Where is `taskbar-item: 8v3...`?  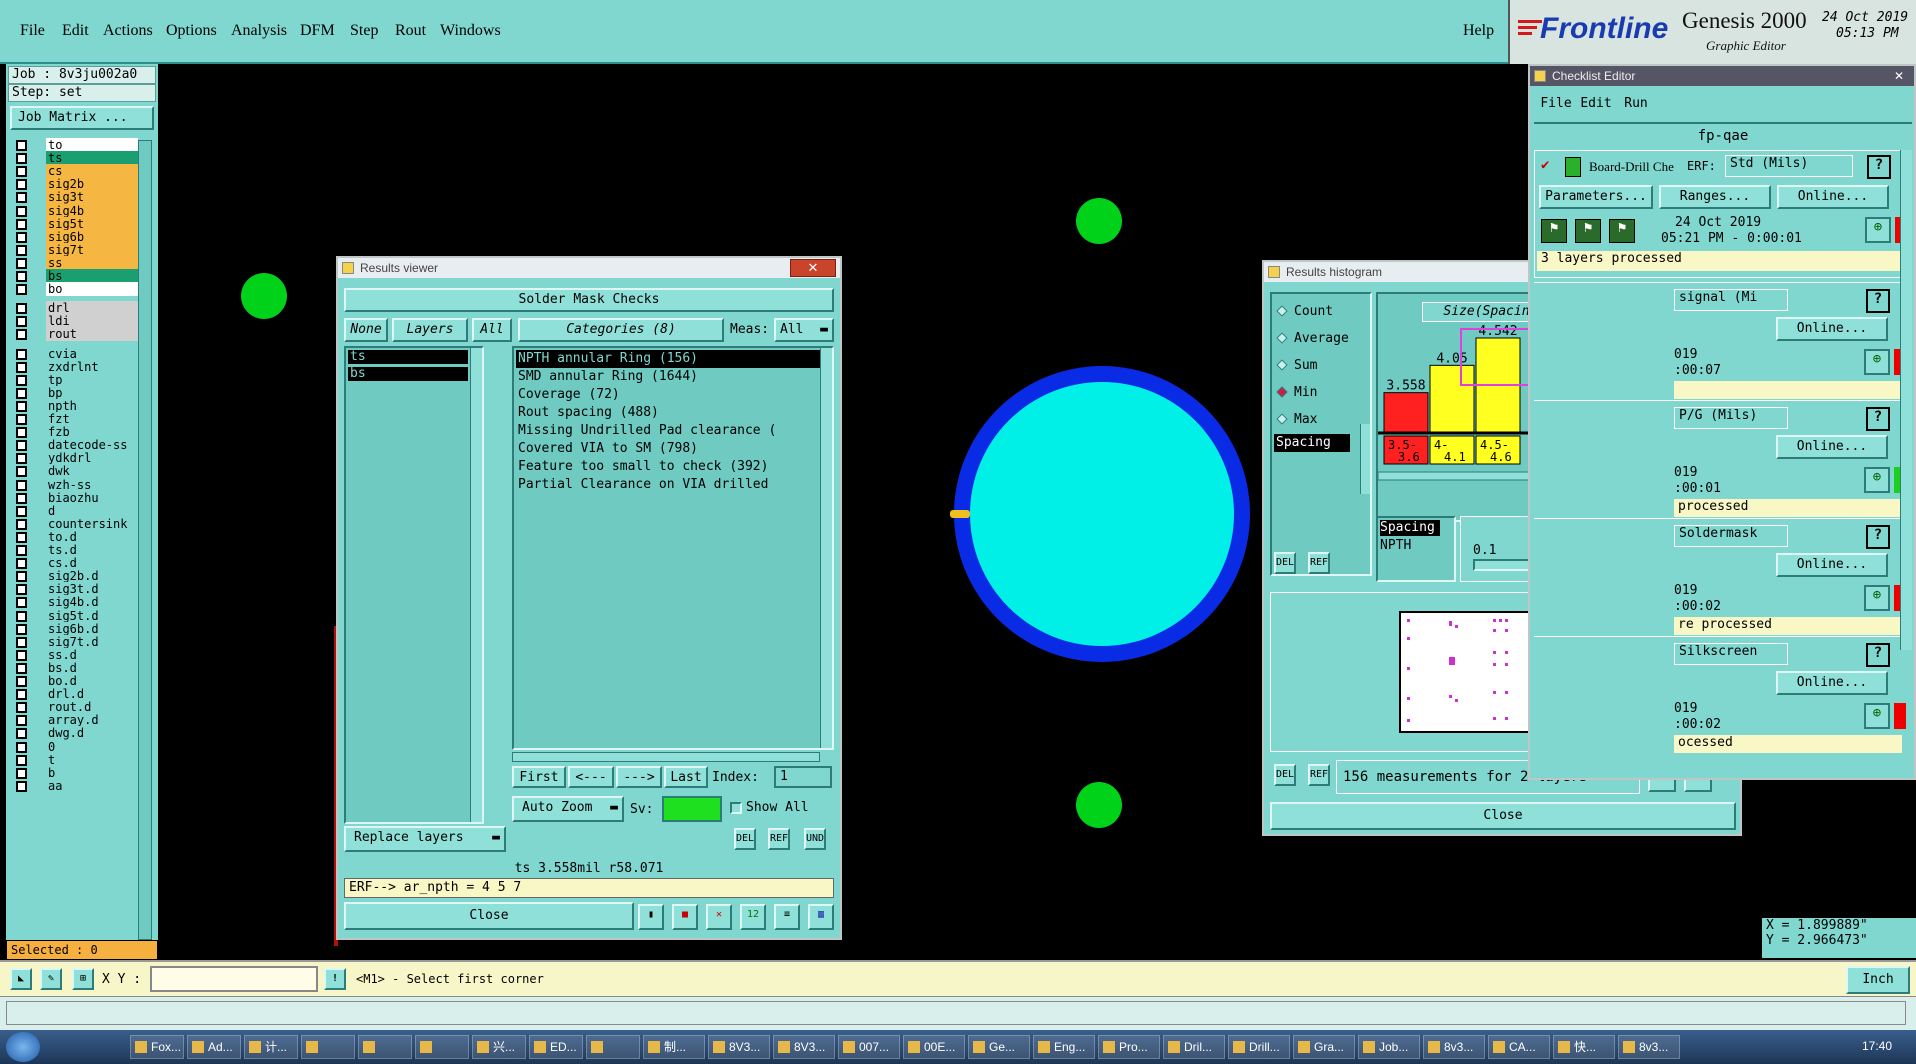
taskbar-item: 8v3... is located at coordinates (1454, 1047).